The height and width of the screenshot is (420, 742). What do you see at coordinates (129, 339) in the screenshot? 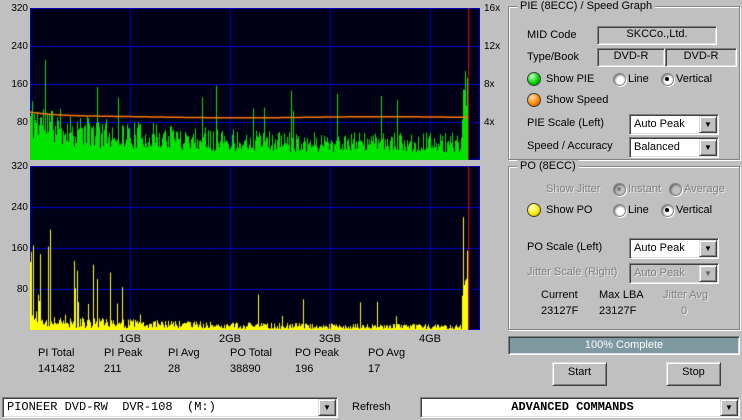
I see `x-axis-label: 1GB` at bounding box center [129, 339].